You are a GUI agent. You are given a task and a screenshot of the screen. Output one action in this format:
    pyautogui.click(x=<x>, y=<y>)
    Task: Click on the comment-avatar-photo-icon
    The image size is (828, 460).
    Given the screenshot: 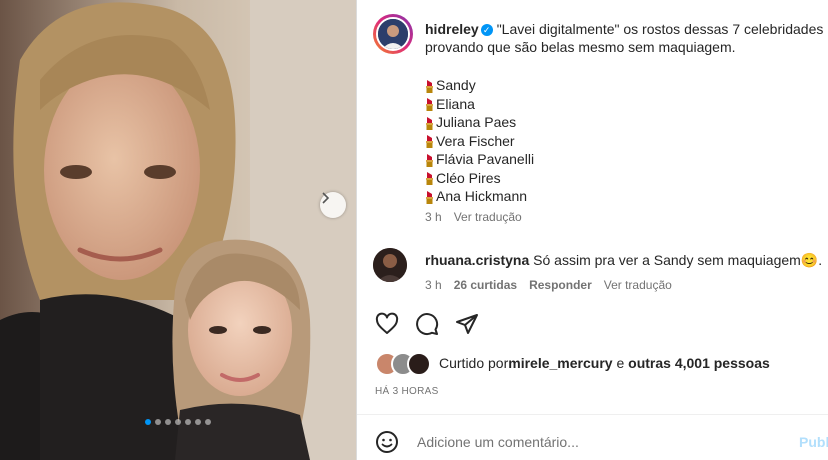 What is the action you would take?
    pyautogui.click(x=390, y=265)
    